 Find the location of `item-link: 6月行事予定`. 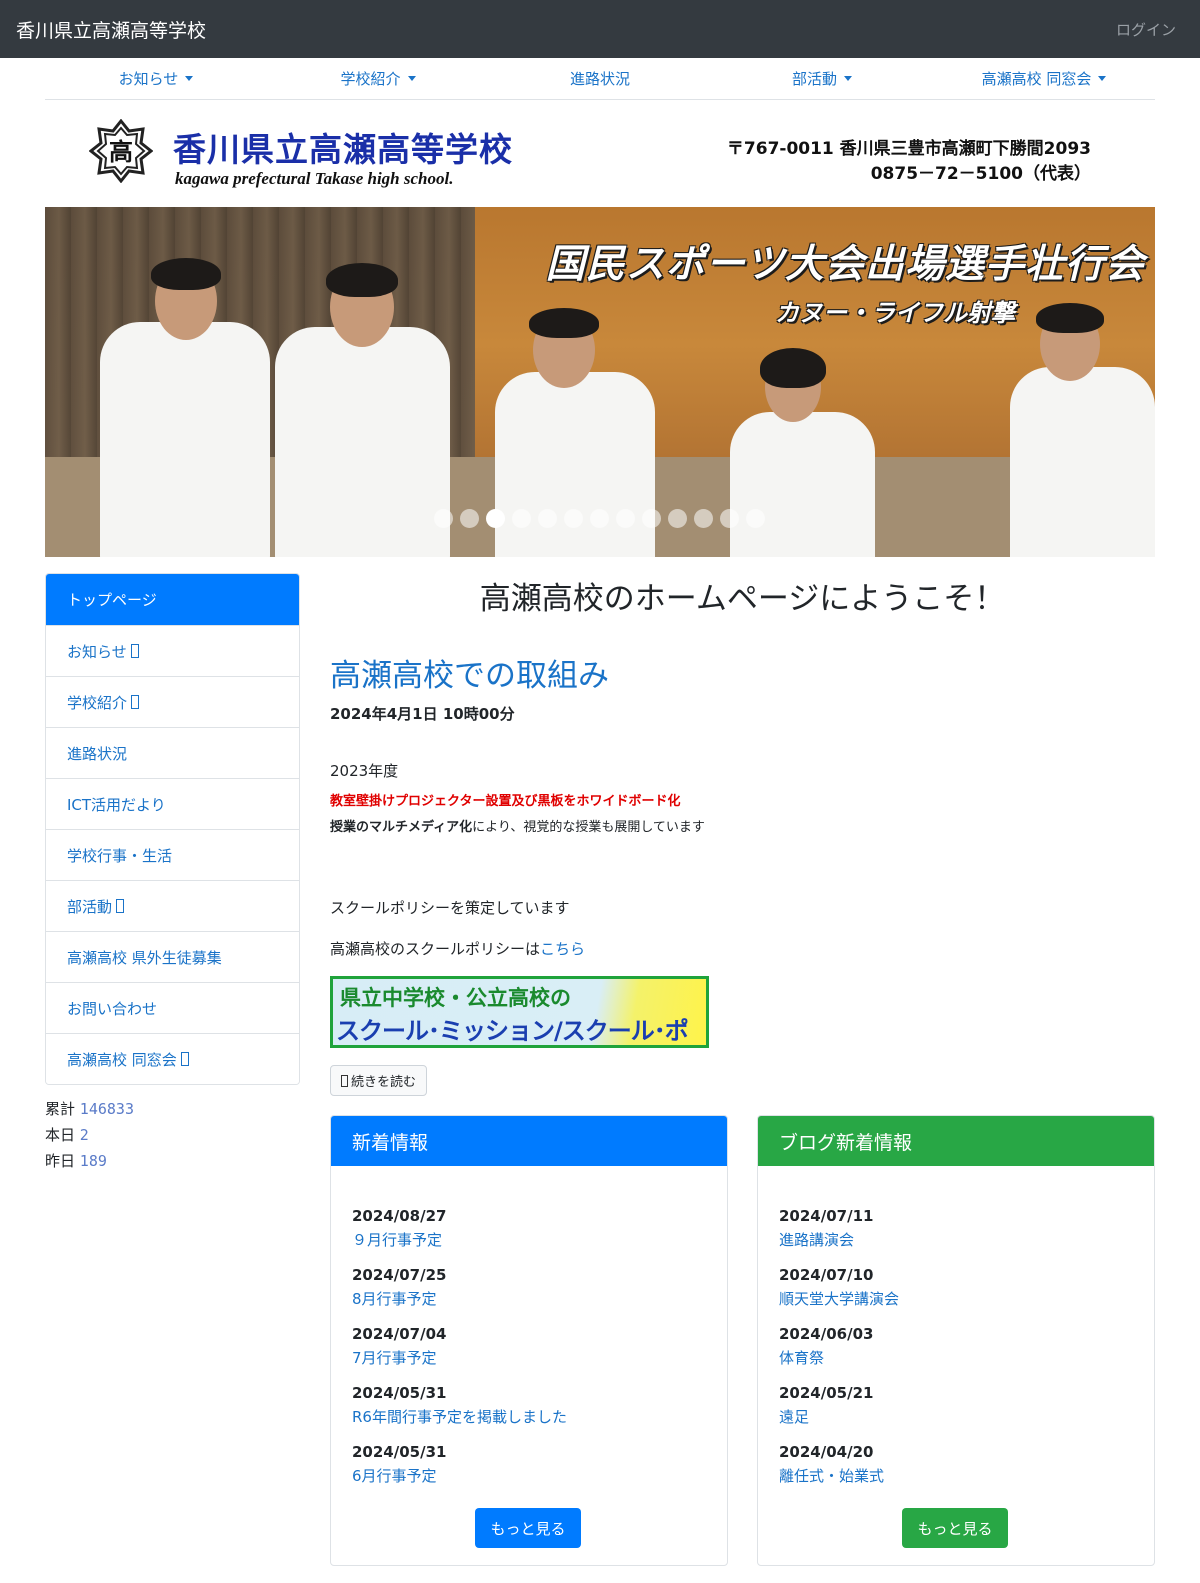

item-link: 6月行事予定 is located at coordinates (459, 1476).